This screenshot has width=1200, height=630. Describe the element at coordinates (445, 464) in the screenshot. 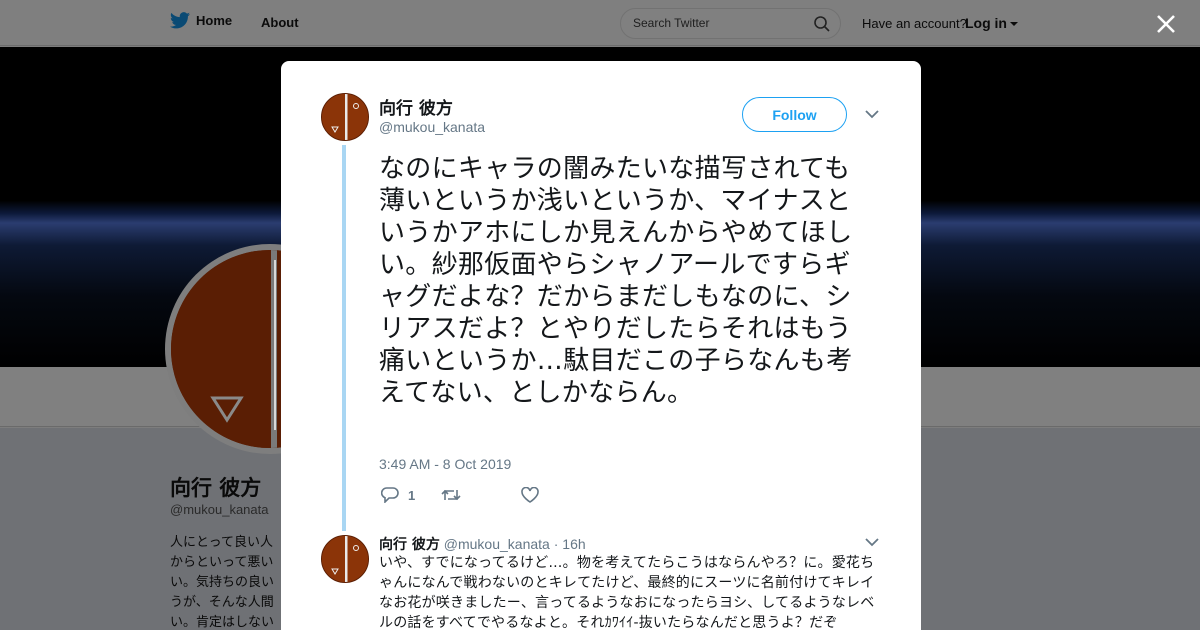

I see `tweet-timestamp: 3:49 AM - 8 Oct 2019` at that location.